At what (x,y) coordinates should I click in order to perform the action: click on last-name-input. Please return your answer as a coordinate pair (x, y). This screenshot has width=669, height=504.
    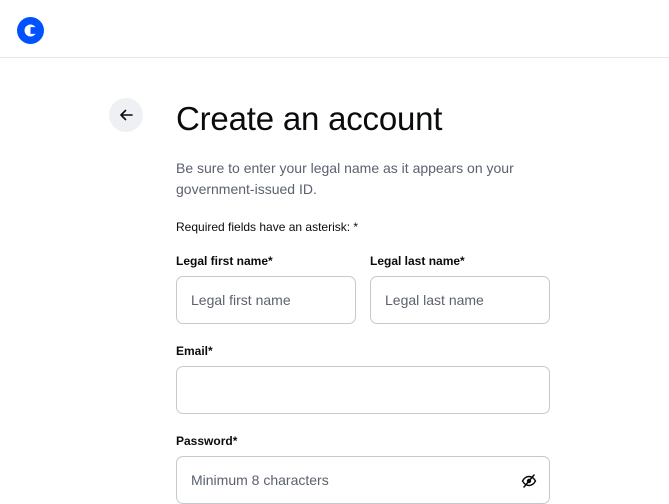
    Looking at the image, I should click on (460, 300).